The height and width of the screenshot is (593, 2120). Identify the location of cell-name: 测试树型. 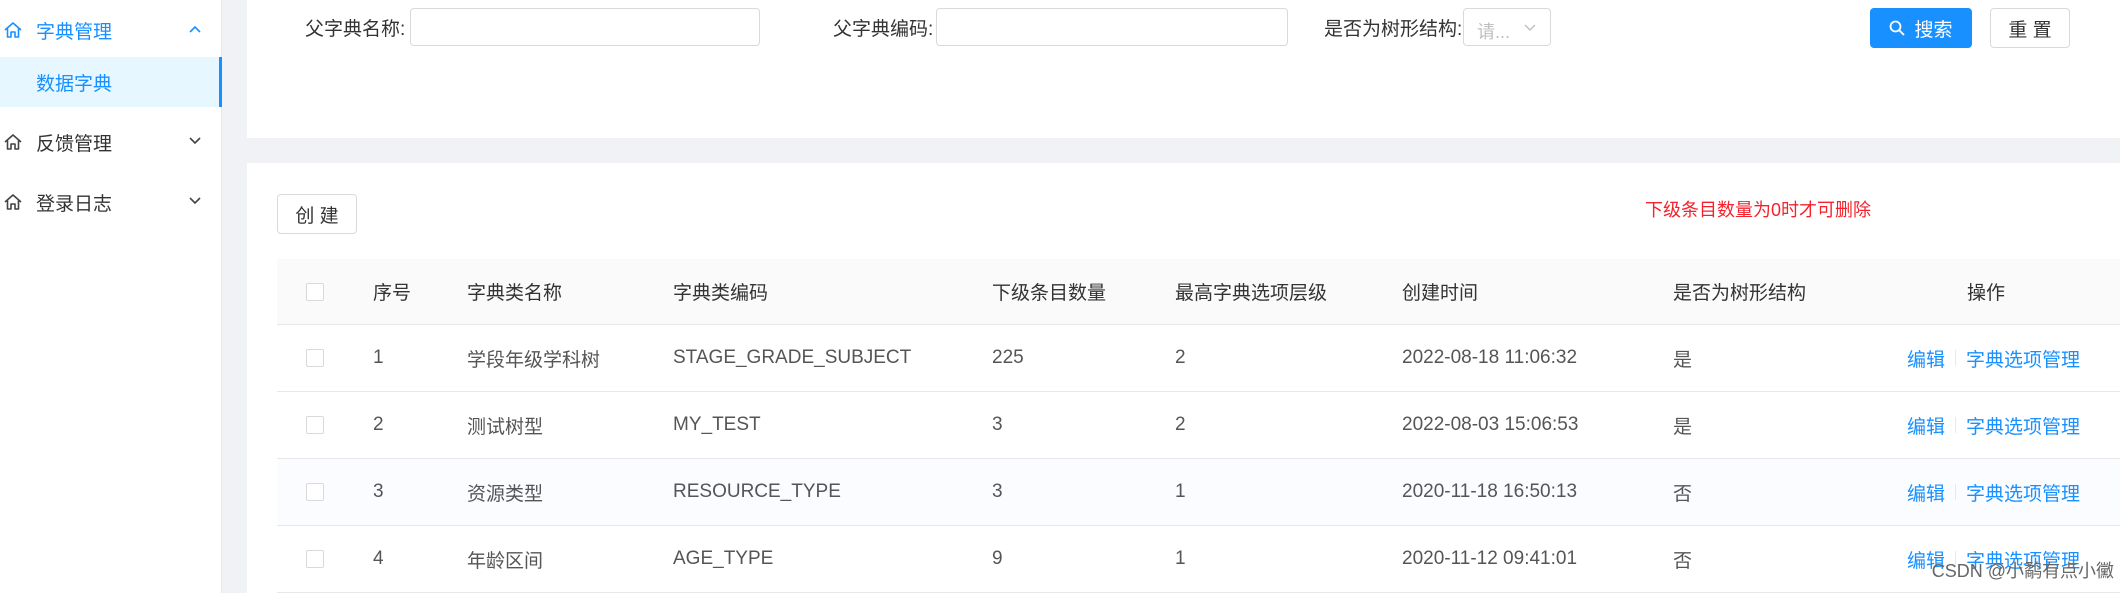
(505, 427).